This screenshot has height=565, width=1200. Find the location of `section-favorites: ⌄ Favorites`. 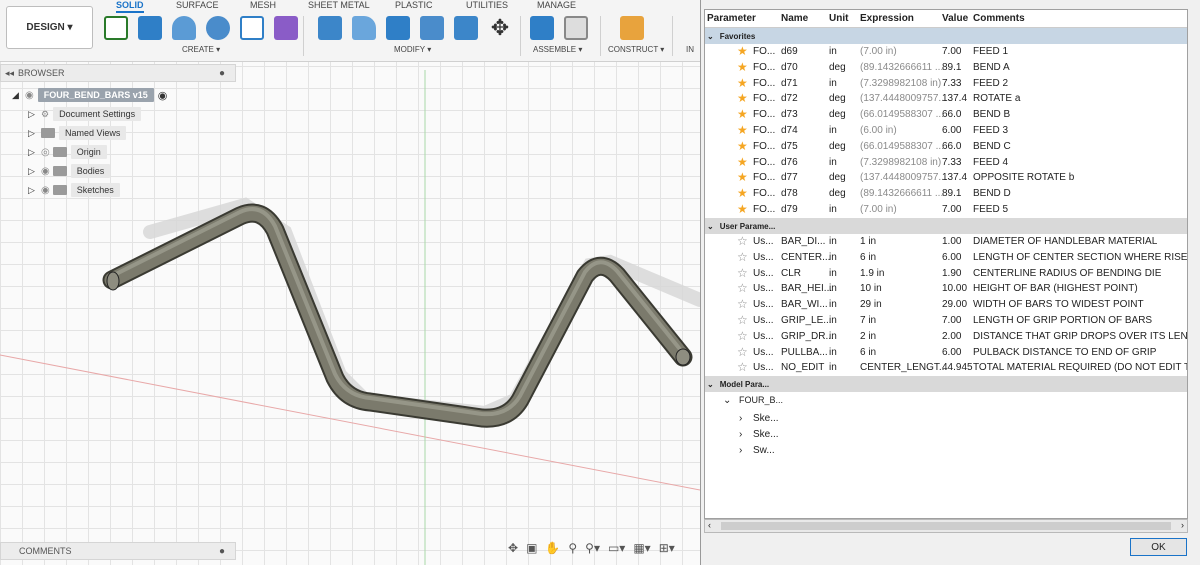

section-favorites: ⌄ Favorites is located at coordinates (946, 36).